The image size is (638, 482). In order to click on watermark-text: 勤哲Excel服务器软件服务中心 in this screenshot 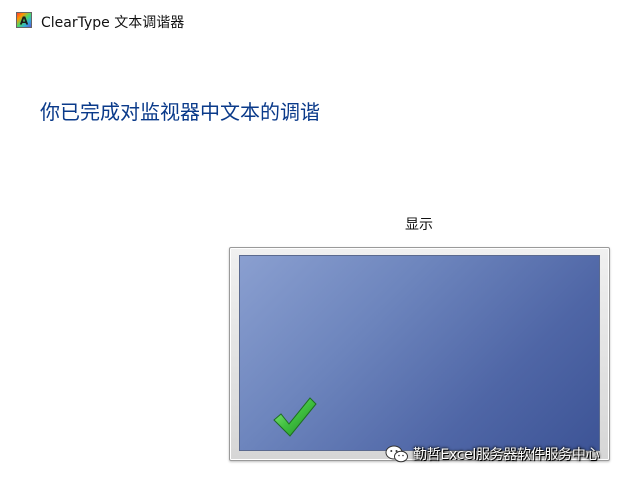, I will do `click(506, 455)`.